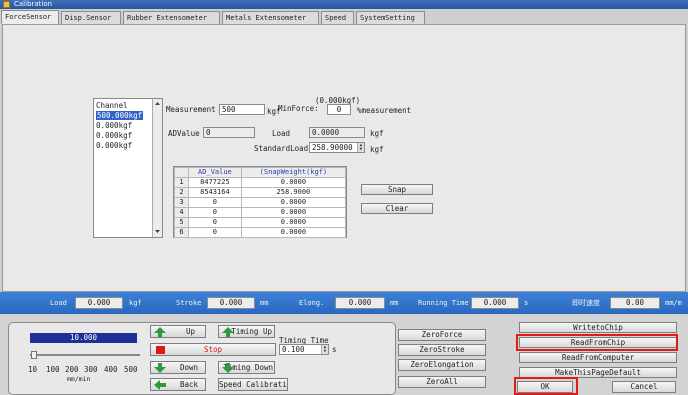  I want to click on status-speed-field: 0.00, so click(635, 303).